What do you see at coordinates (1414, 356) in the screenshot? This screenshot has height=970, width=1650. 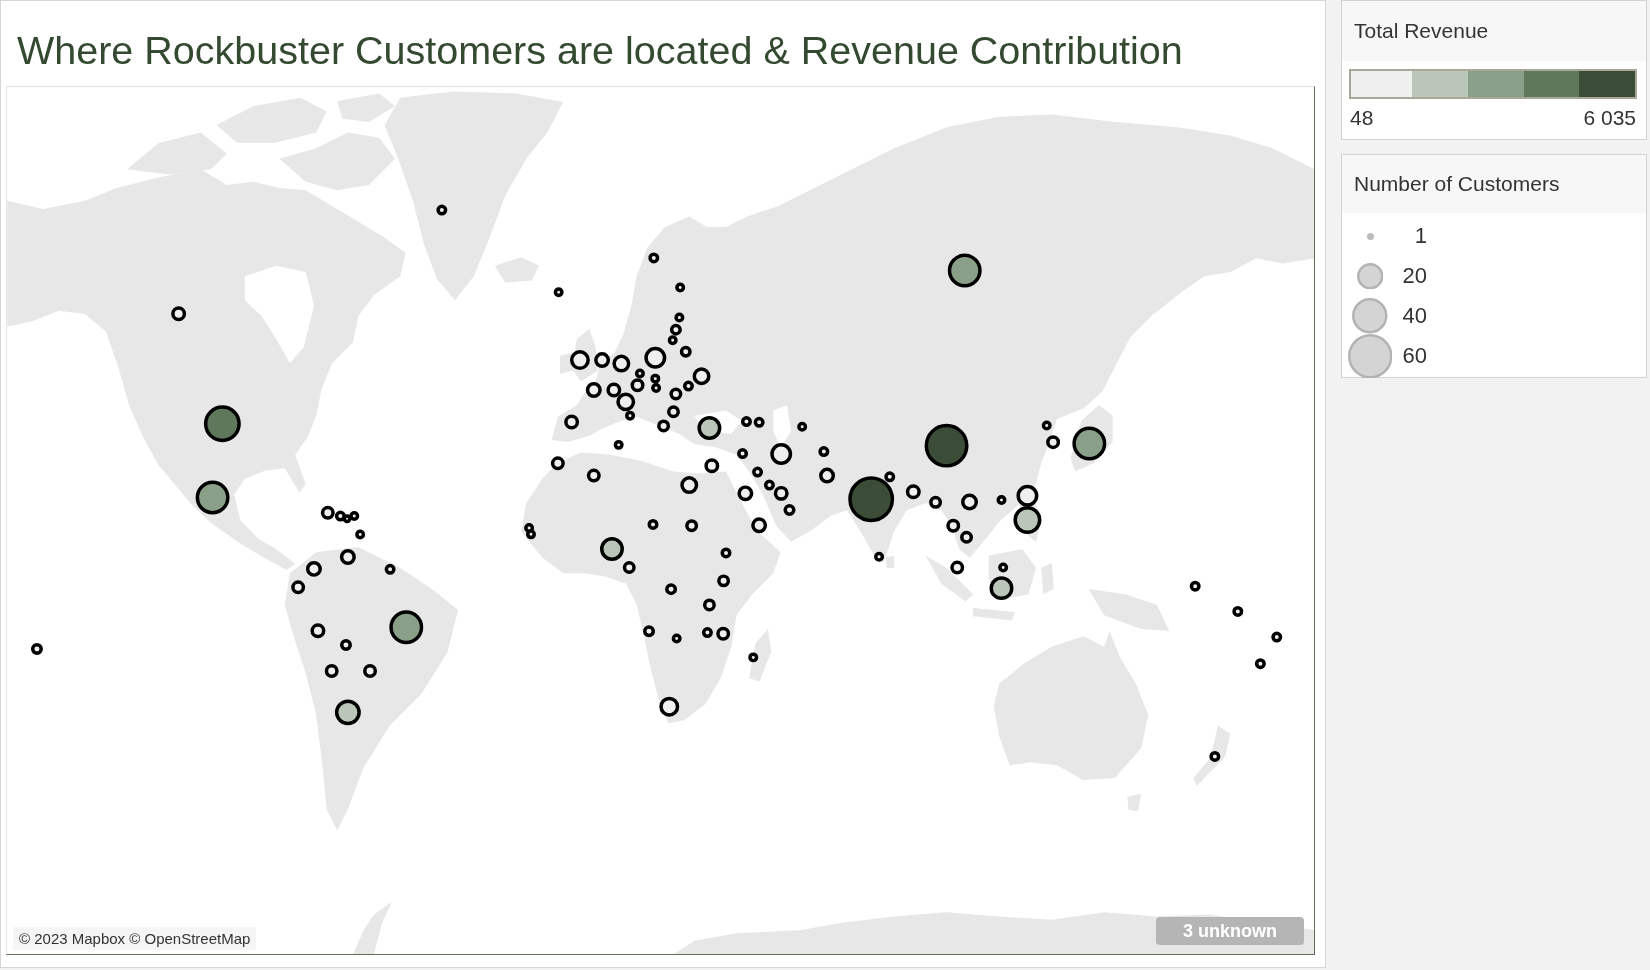 I see `size-value-label: 60` at bounding box center [1414, 356].